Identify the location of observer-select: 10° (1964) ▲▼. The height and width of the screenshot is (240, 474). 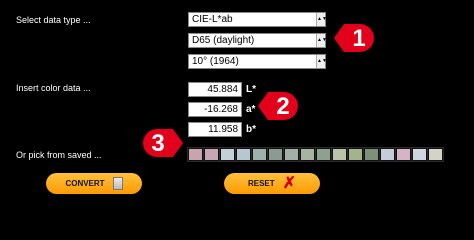
(257, 61).